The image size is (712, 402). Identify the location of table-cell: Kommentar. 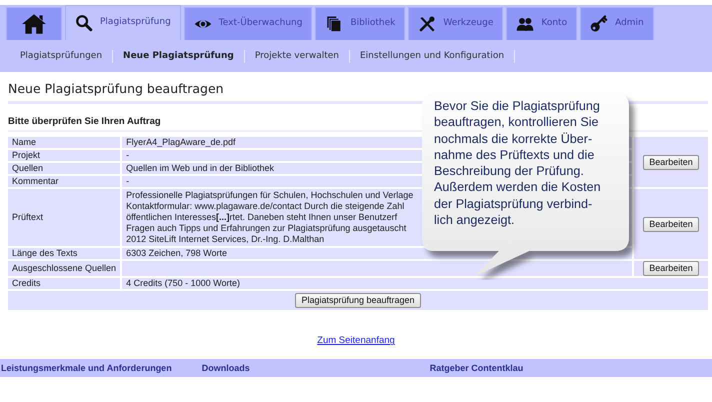
(64, 182).